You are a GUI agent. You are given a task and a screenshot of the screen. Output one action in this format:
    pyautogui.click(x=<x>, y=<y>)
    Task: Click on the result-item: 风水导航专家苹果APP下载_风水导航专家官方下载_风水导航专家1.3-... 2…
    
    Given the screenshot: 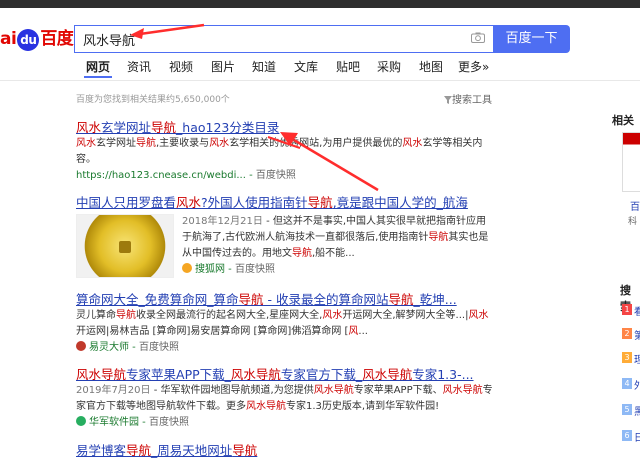 What is the action you would take?
    pyautogui.click(x=286, y=397)
    